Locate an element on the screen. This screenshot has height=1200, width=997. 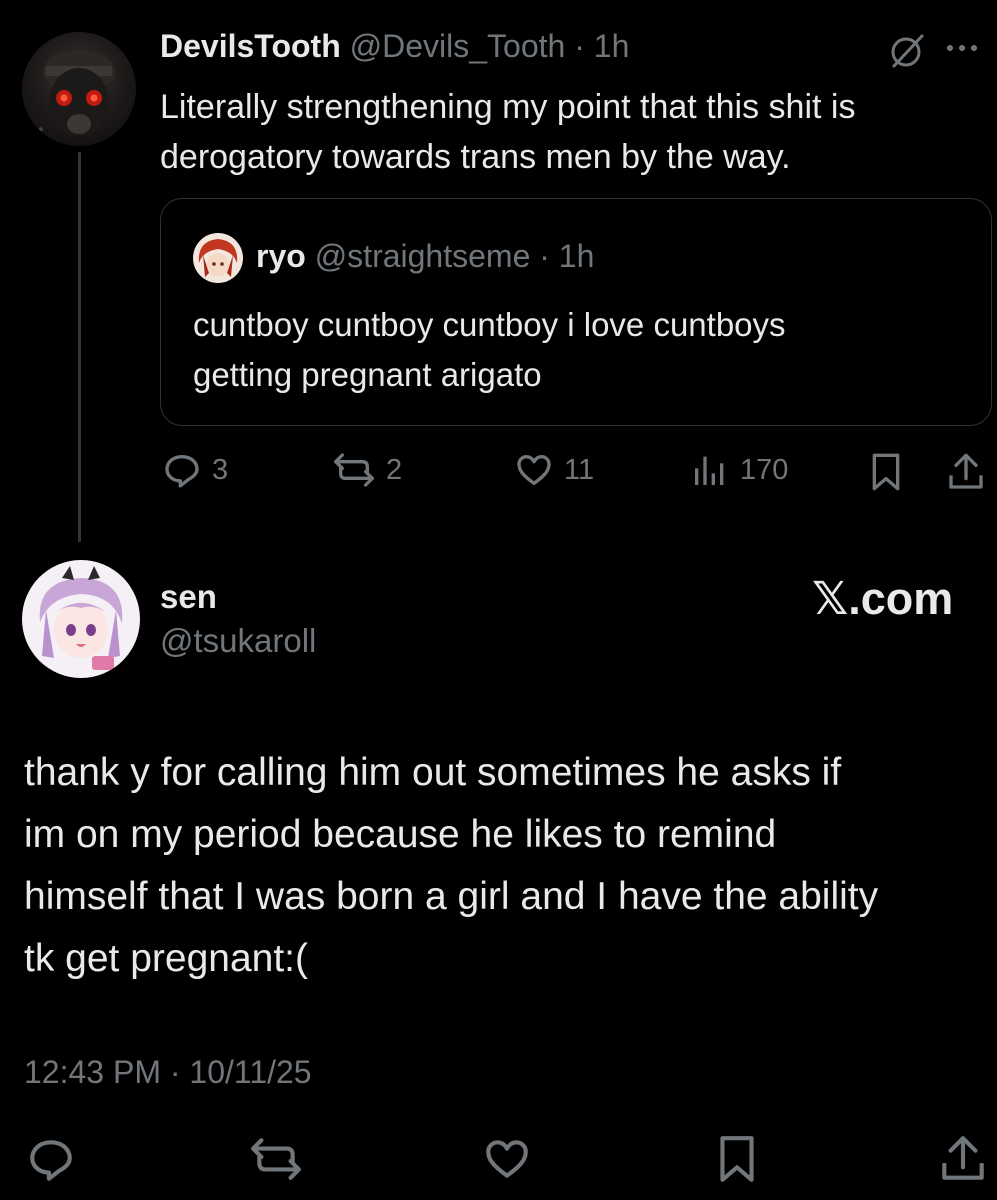
tweet-text-line: tk get pregnant:( is located at coordinates (166, 958).